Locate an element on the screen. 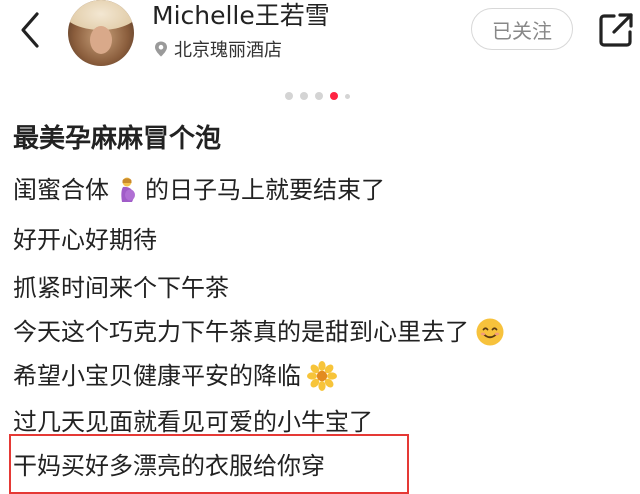 This screenshot has height=494, width=640. follow-button: 已关注 is located at coordinates (522, 29).